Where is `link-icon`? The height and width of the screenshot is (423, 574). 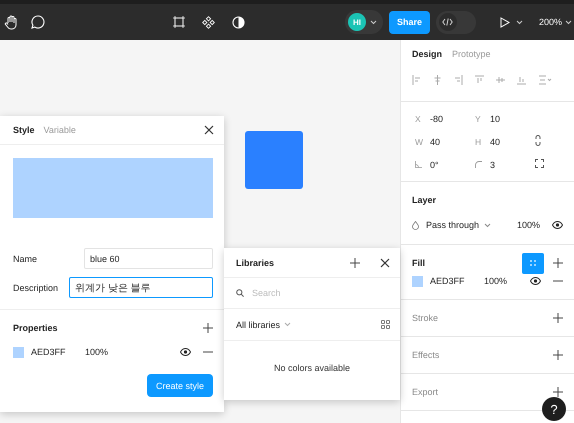
link-icon is located at coordinates (538, 140).